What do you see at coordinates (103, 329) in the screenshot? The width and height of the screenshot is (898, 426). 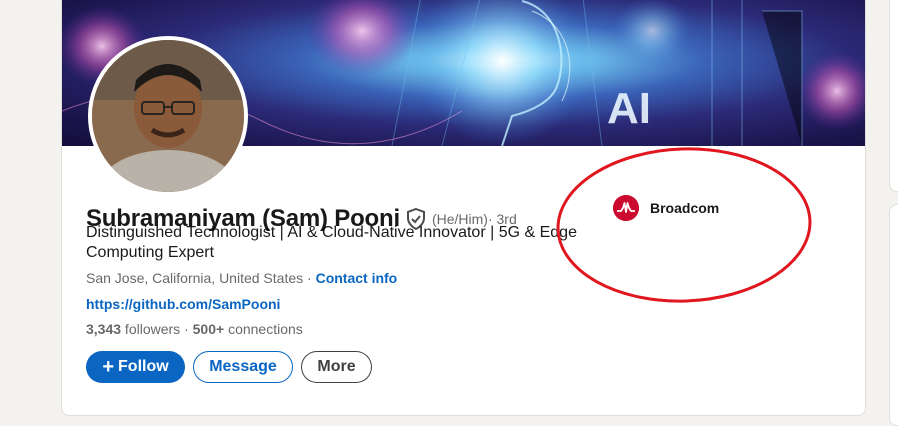 I see `followers-count: 3,343` at bounding box center [103, 329].